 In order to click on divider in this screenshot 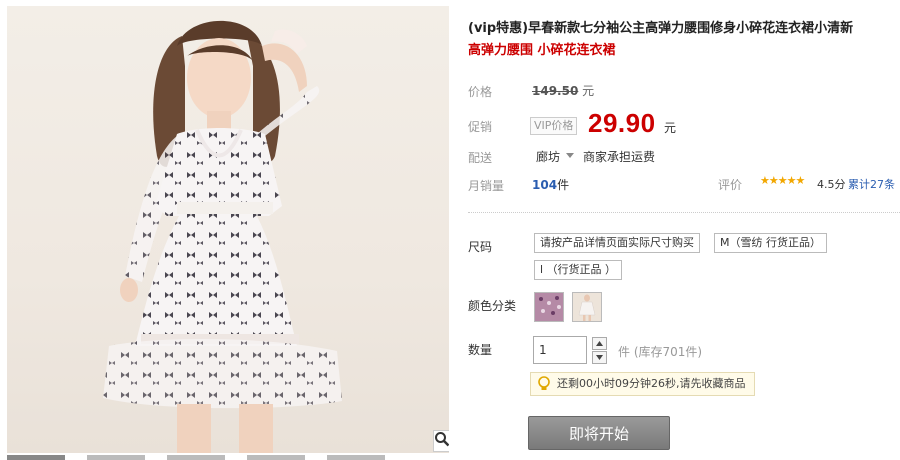, I will do `click(684, 212)`.